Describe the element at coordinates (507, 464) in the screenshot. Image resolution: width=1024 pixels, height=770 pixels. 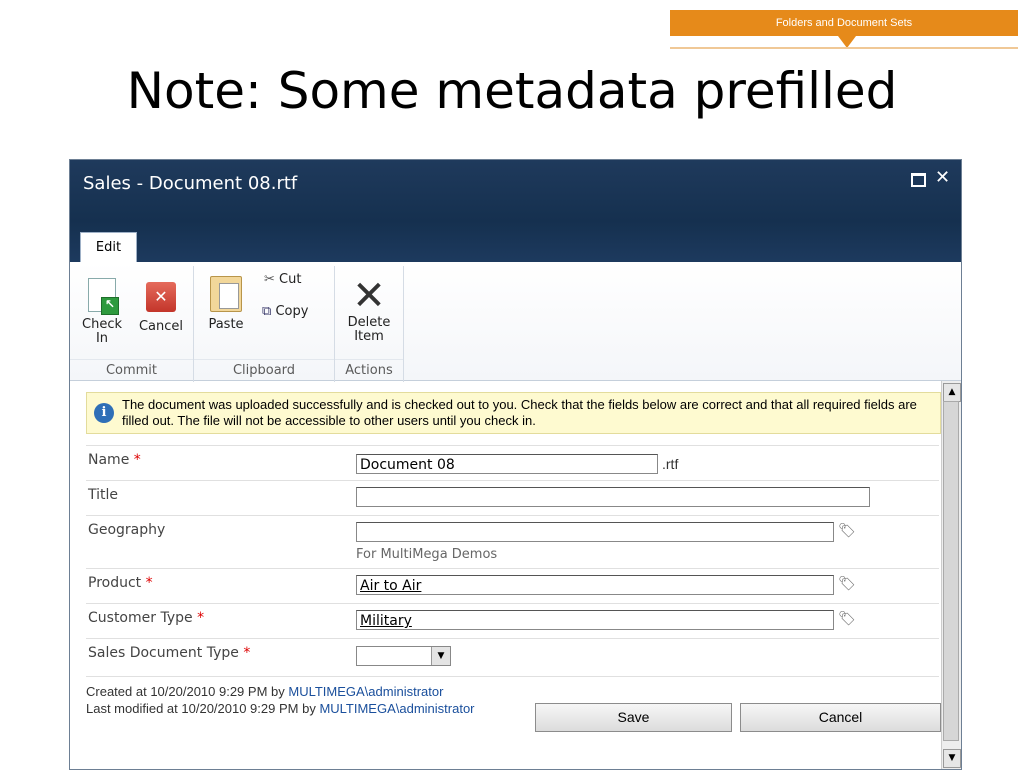
I see `name-input: Document 08` at that location.